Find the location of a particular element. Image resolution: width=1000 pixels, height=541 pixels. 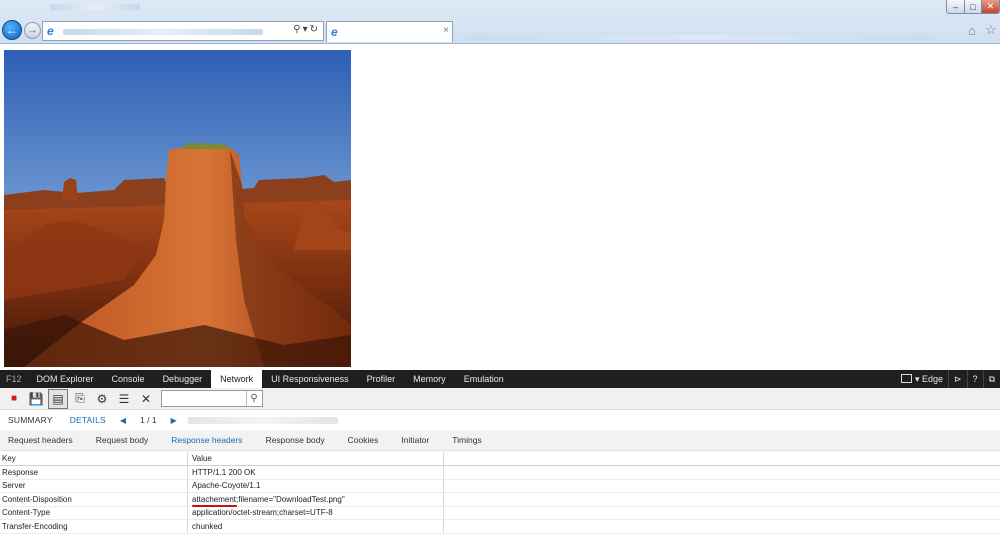

header-key: Transfer-Encoding is located at coordinates (94, 526).